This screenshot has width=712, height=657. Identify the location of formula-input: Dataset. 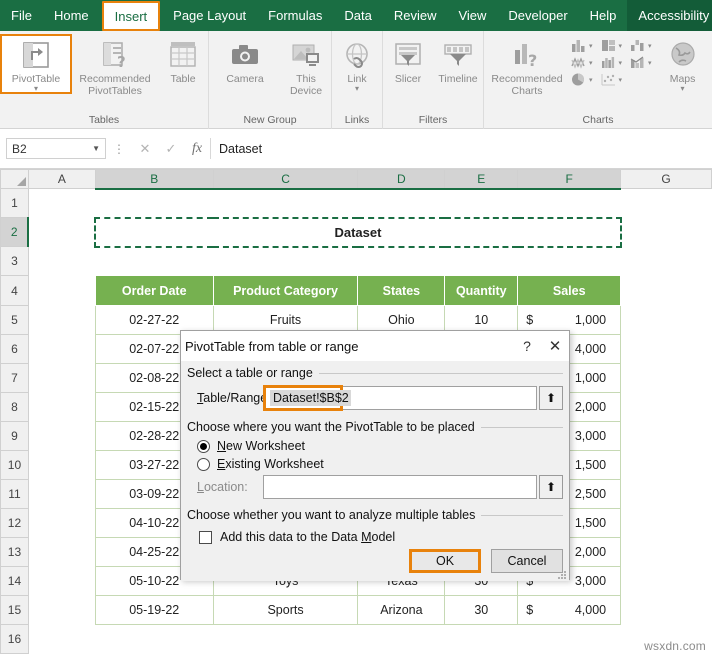
(461, 148).